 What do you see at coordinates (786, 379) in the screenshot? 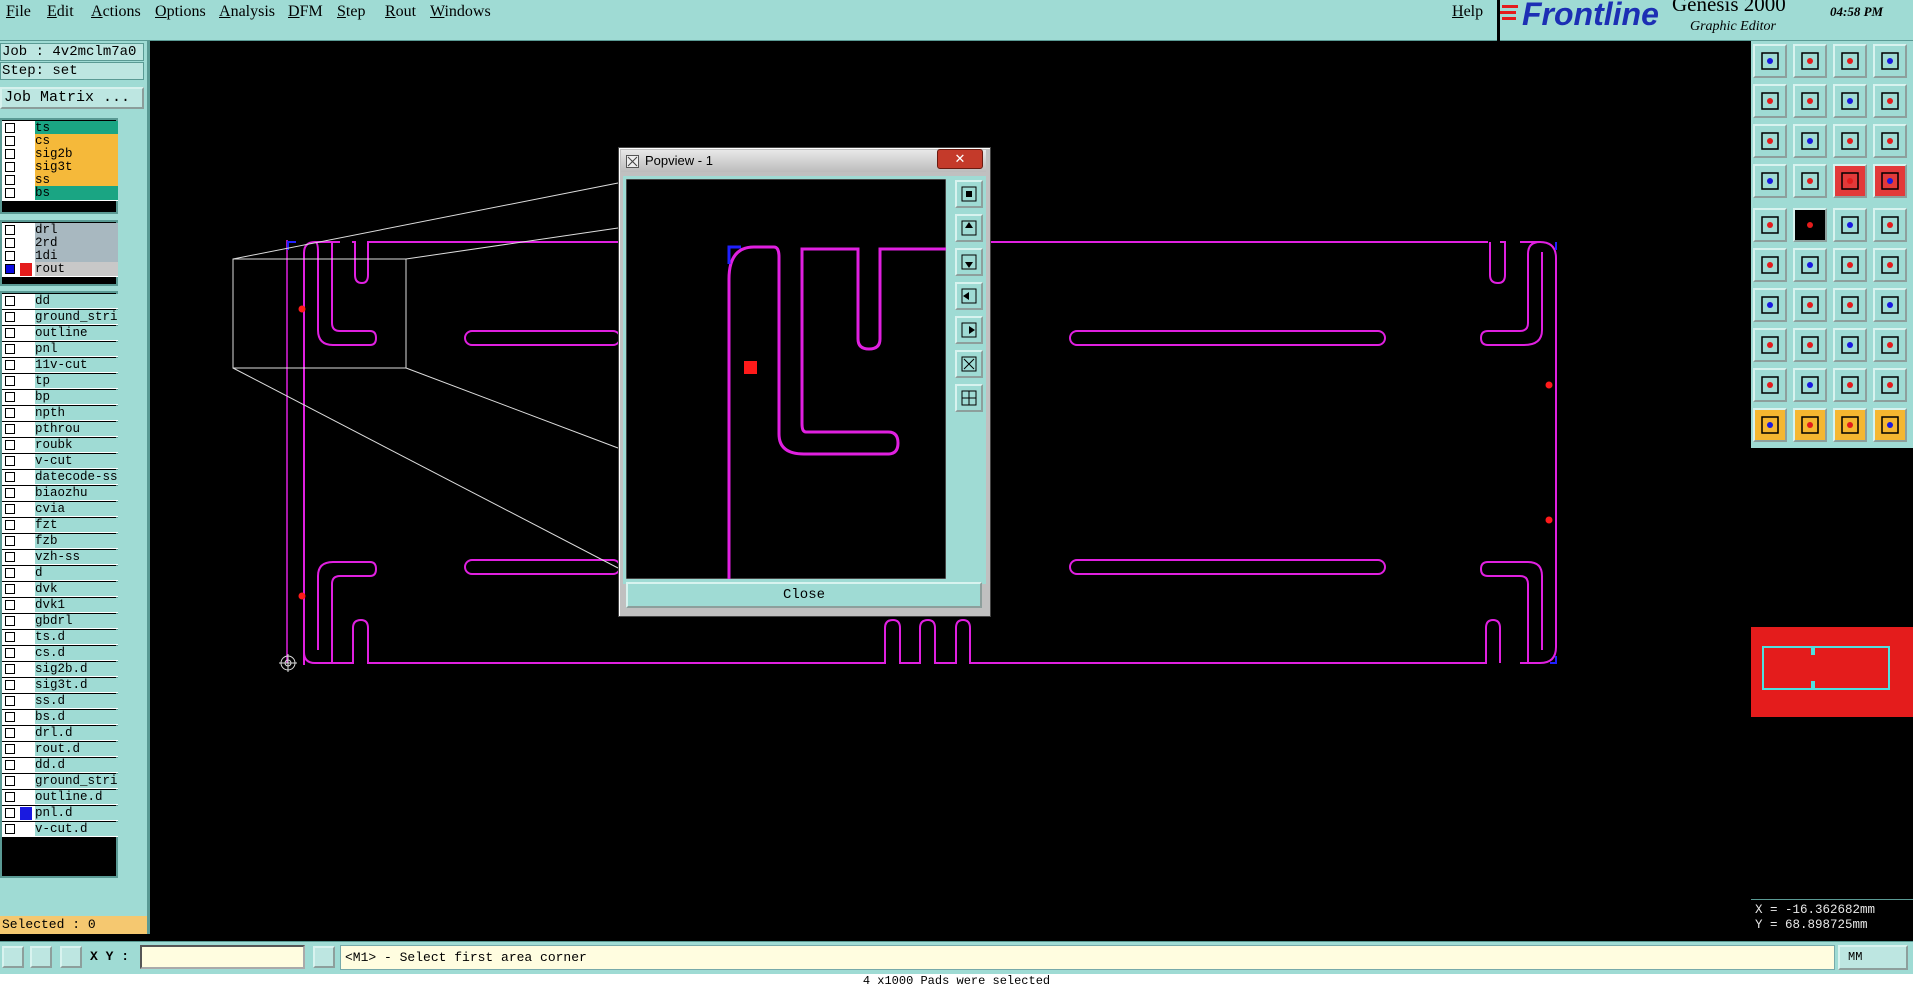
I see `popview-canvas` at bounding box center [786, 379].